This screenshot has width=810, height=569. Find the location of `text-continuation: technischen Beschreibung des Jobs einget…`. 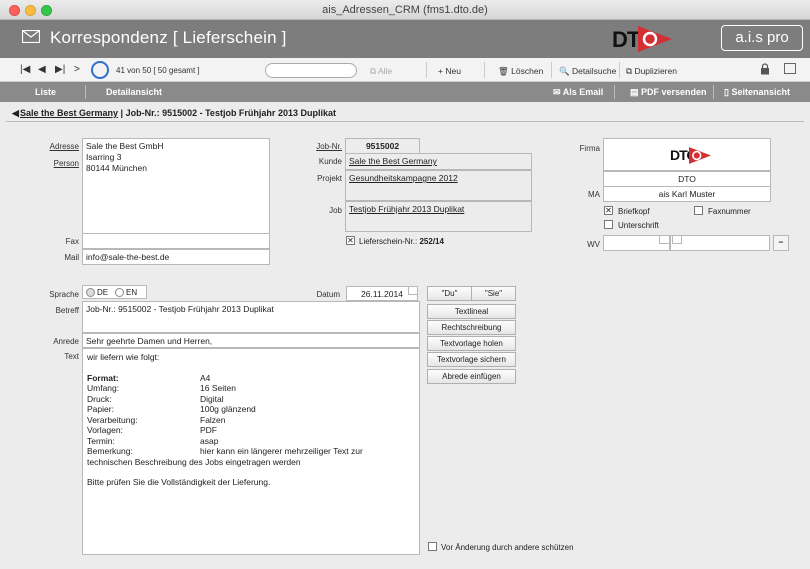

text-continuation: technischen Beschreibung des Jobs einget… is located at coordinates (194, 461).